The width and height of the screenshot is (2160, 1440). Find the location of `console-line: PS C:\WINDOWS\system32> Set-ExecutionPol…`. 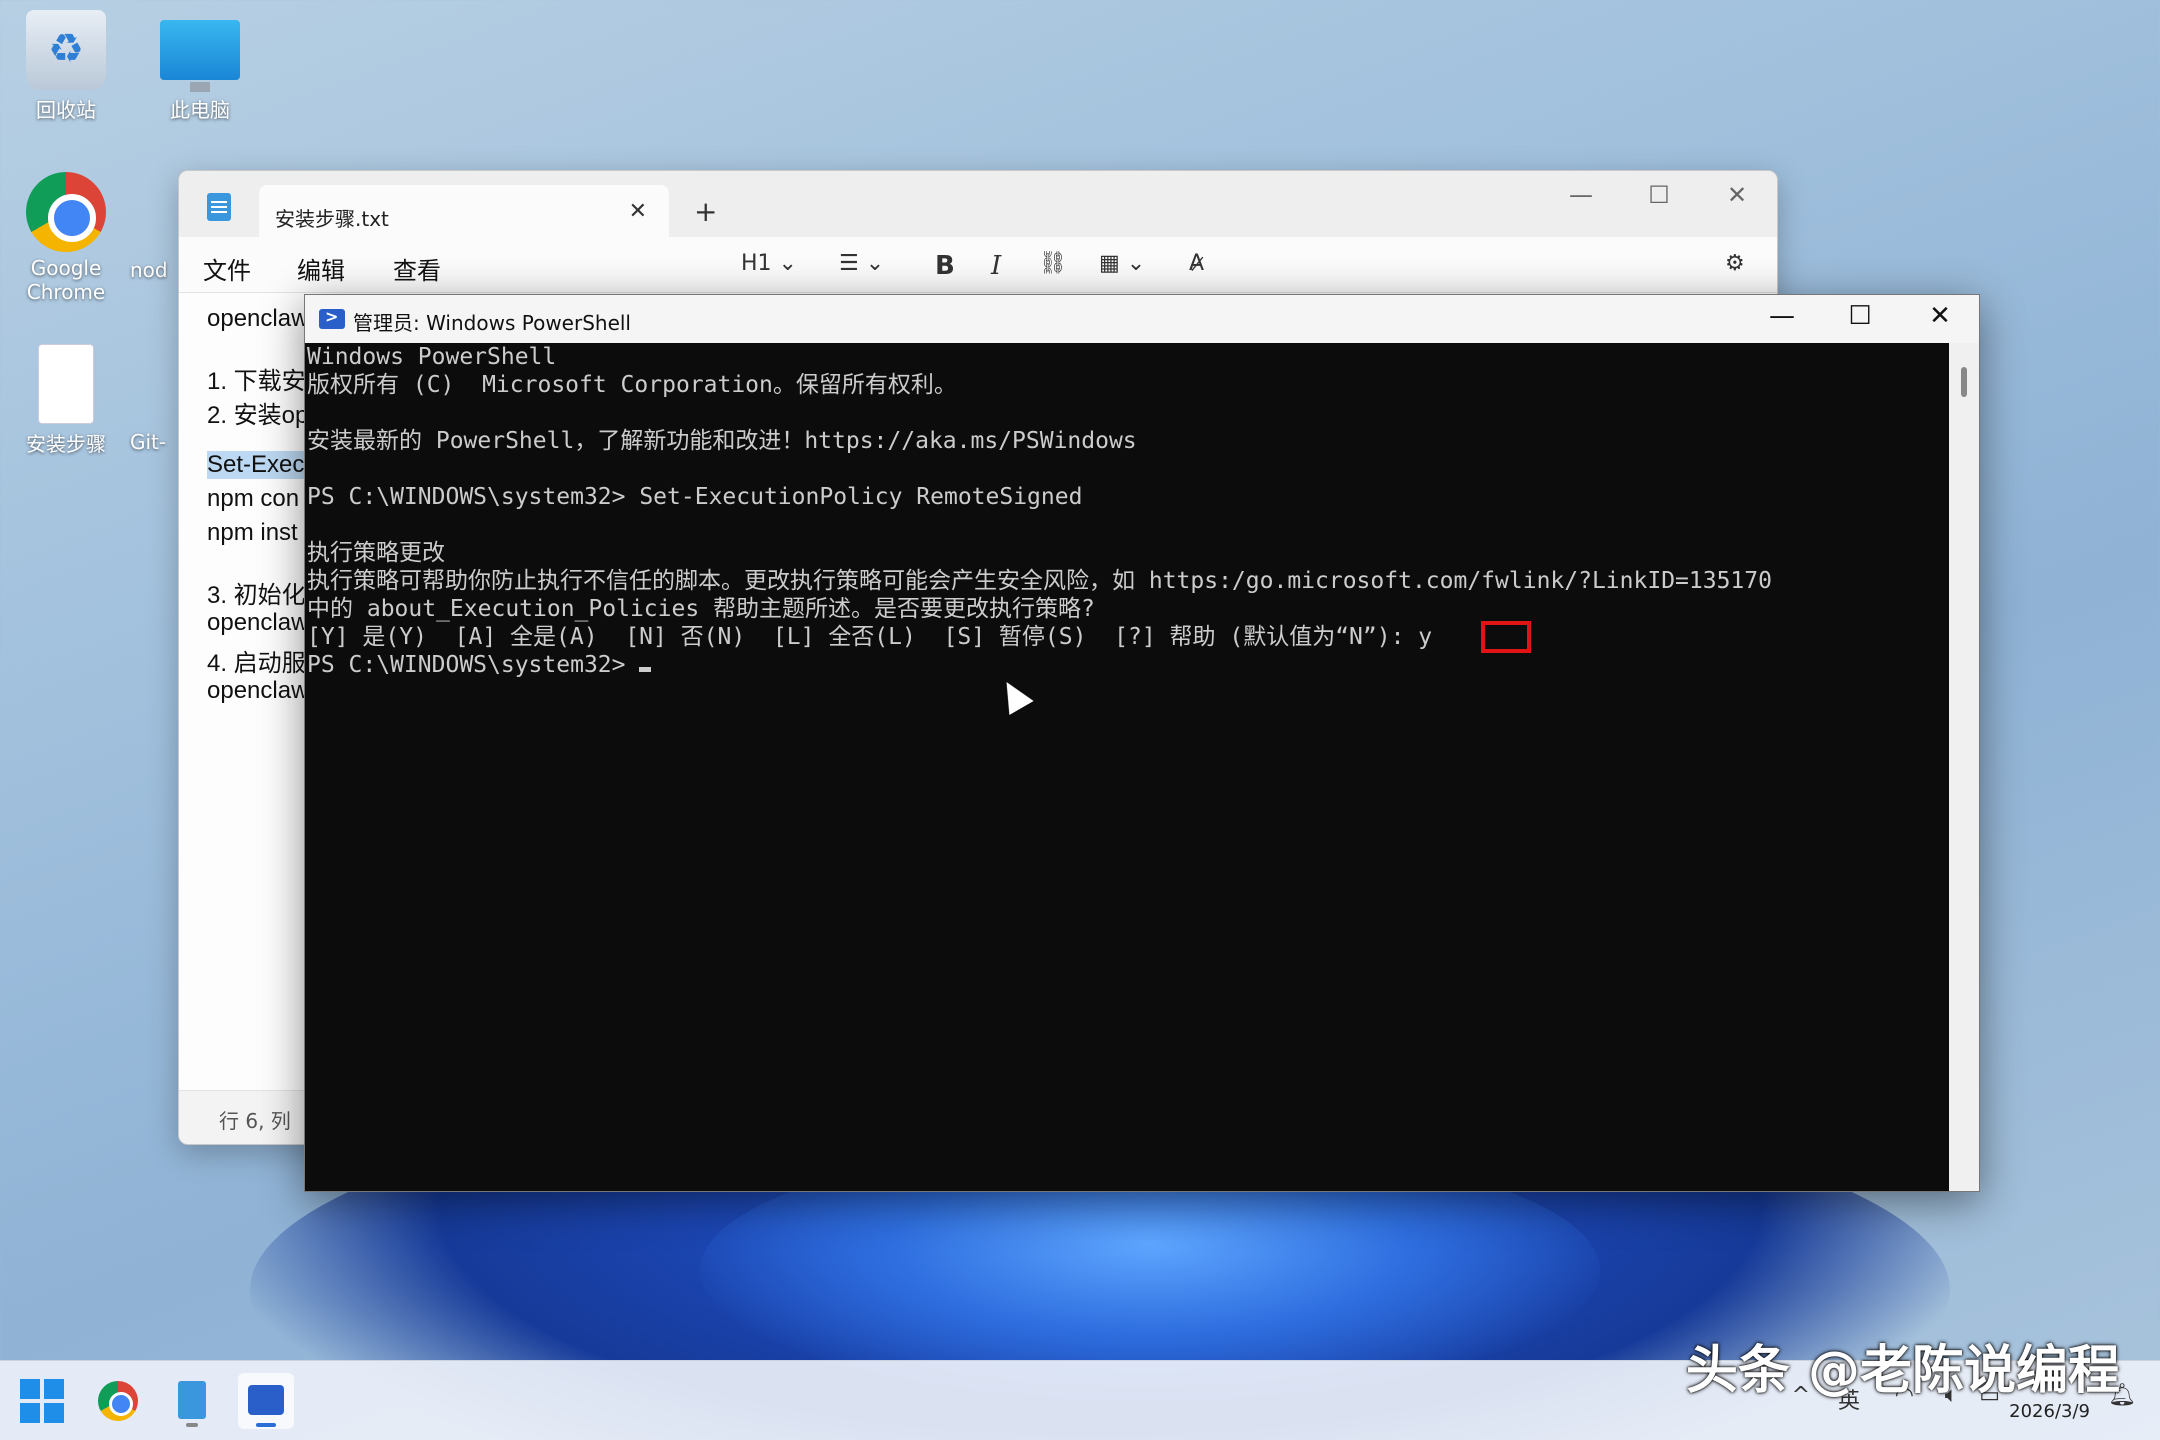

console-line: PS C:\WINDOWS\system32> Set-ExecutionPol… is located at coordinates (695, 497).